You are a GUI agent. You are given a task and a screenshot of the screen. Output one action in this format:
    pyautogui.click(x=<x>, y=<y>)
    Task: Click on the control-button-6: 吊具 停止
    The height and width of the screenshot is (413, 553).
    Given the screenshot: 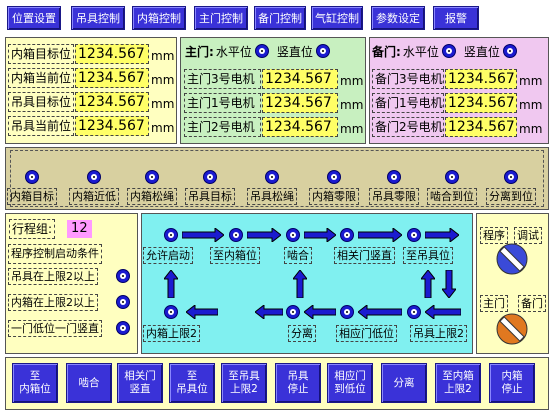 What is the action you would take?
    pyautogui.click(x=298, y=383)
    